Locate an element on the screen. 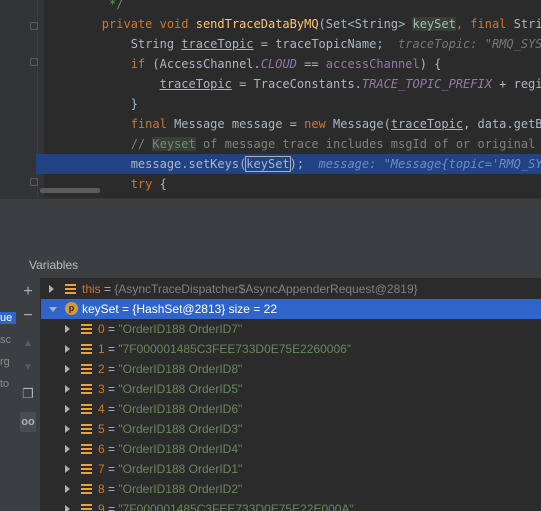 Image resolution: width=541 pixels, height=511 pixels. minus-icon: − is located at coordinates (28, 316).